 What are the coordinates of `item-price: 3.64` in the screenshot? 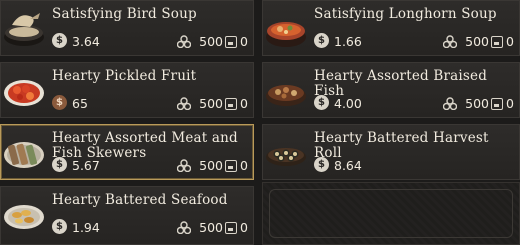 It's located at (86, 41).